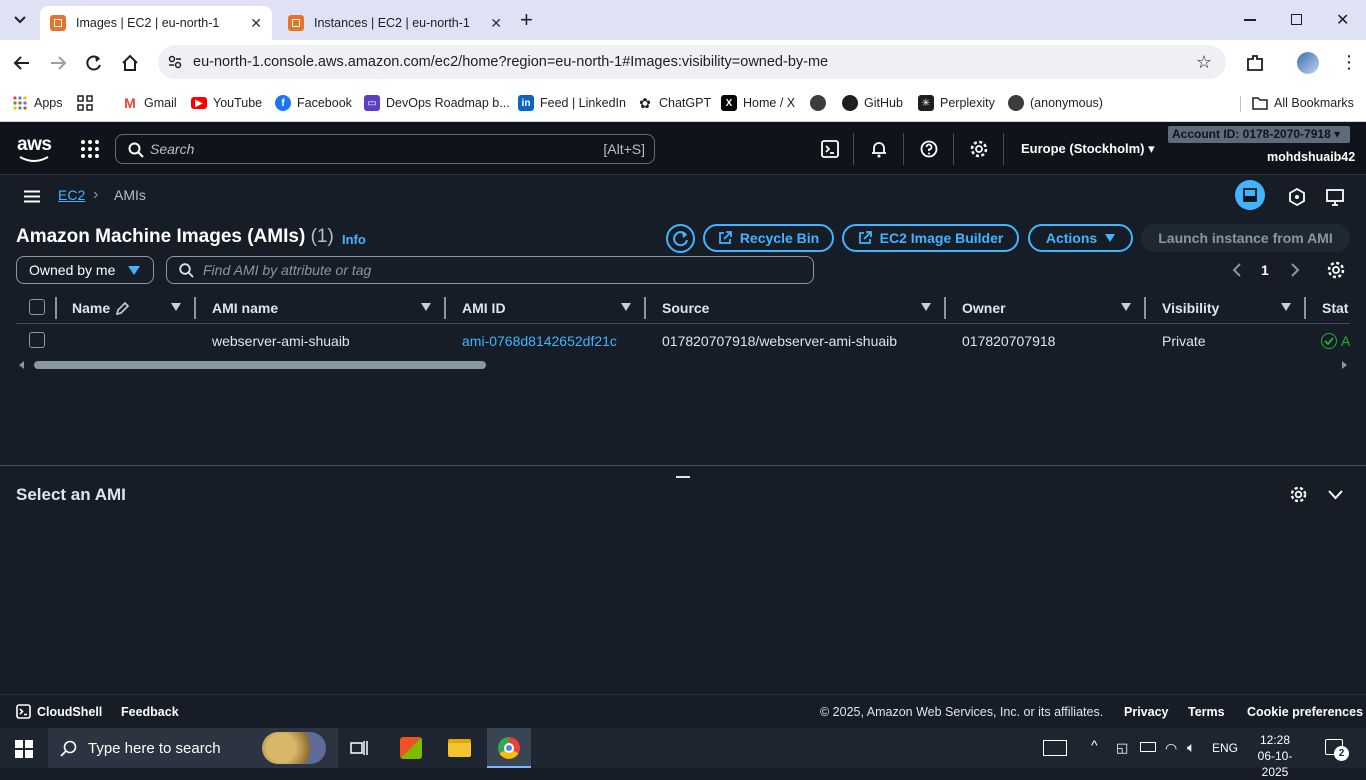 The height and width of the screenshot is (780, 1366). What do you see at coordinates (21, 365) in the screenshot?
I see `scroll-left-icon` at bounding box center [21, 365].